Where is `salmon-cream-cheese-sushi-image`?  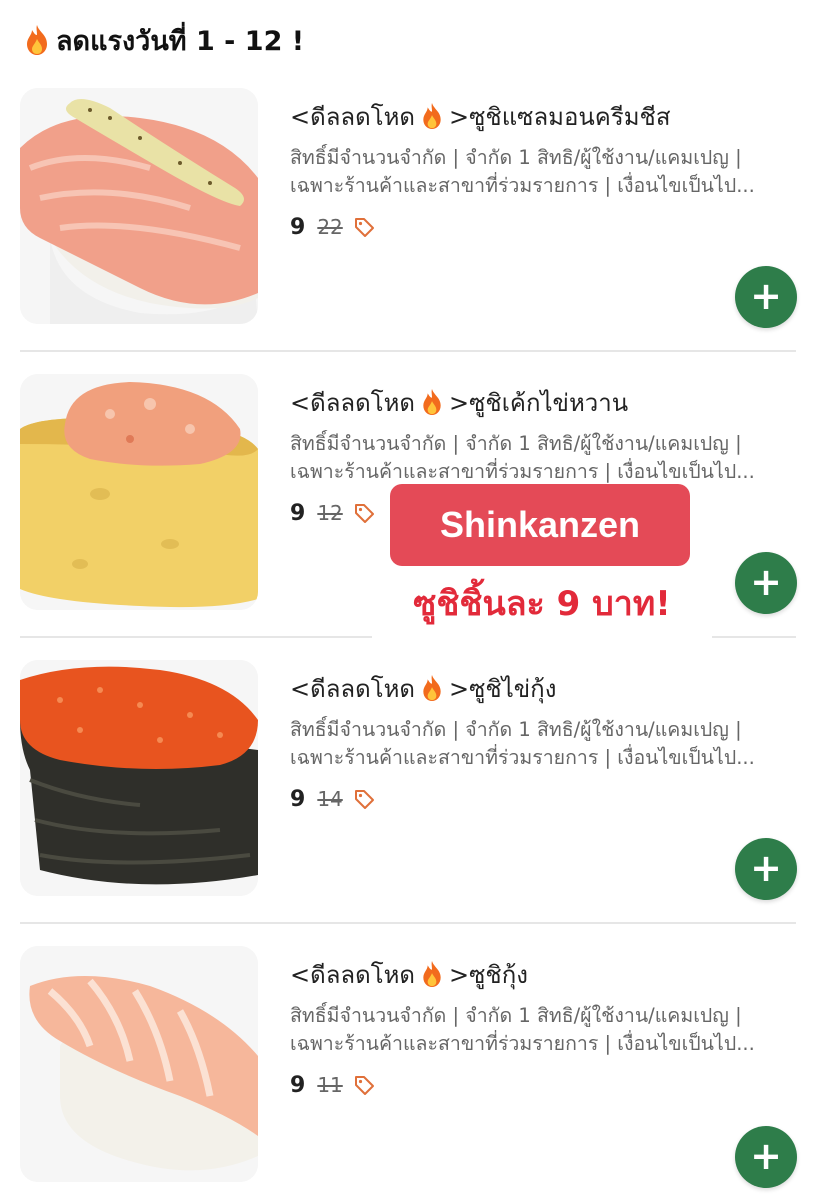 salmon-cream-cheese-sushi-image is located at coordinates (139, 206).